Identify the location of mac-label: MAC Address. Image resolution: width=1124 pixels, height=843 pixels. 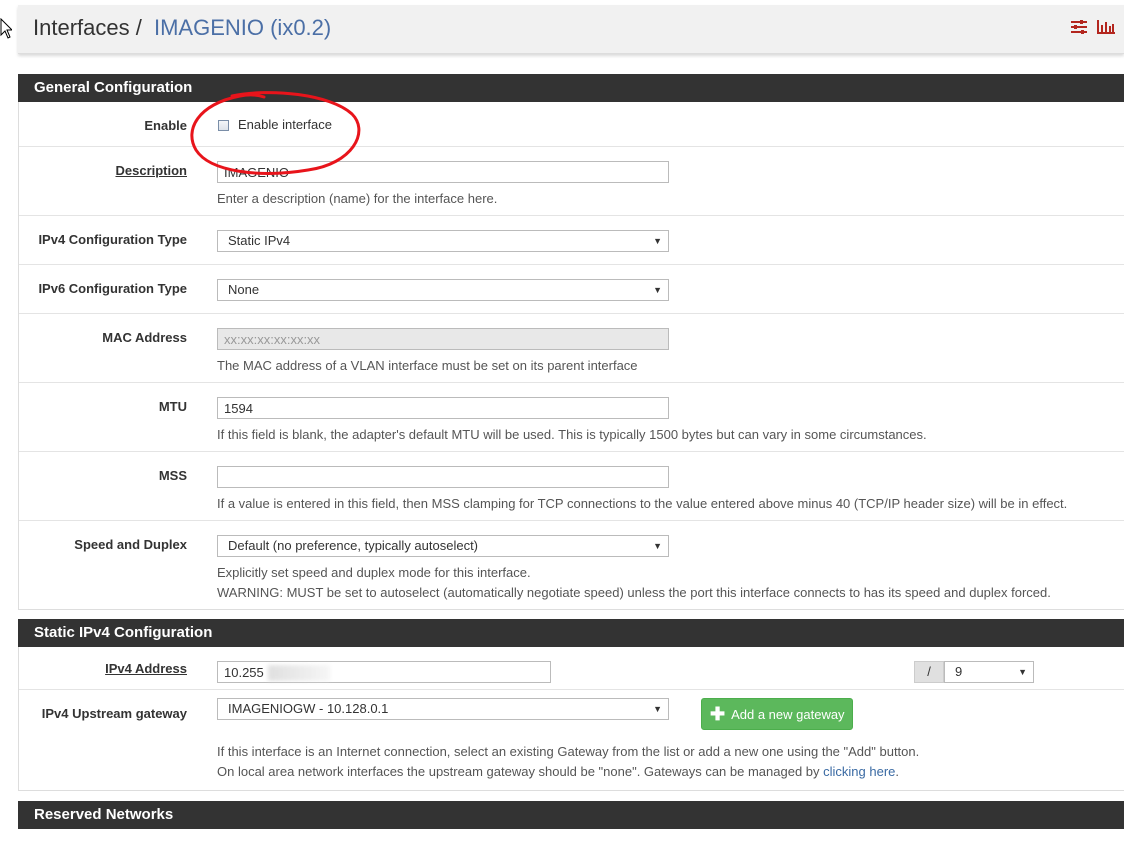
(144, 337).